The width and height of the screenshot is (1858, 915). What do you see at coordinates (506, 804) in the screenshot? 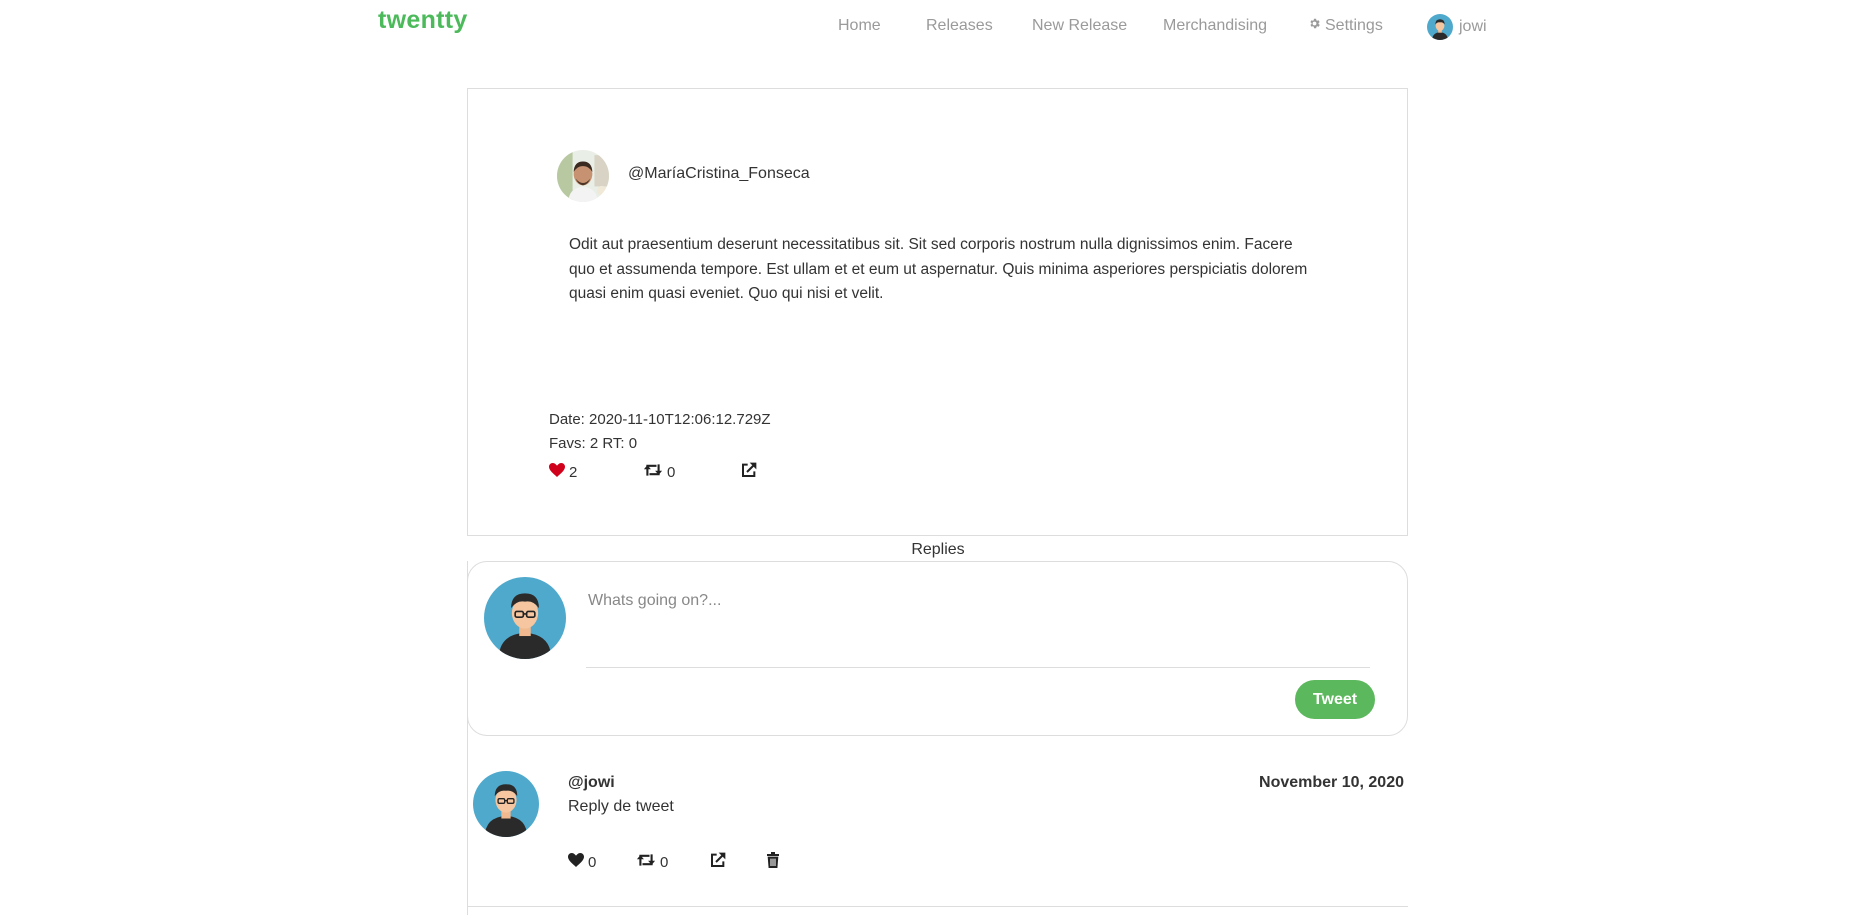
I see `reply-avatar` at bounding box center [506, 804].